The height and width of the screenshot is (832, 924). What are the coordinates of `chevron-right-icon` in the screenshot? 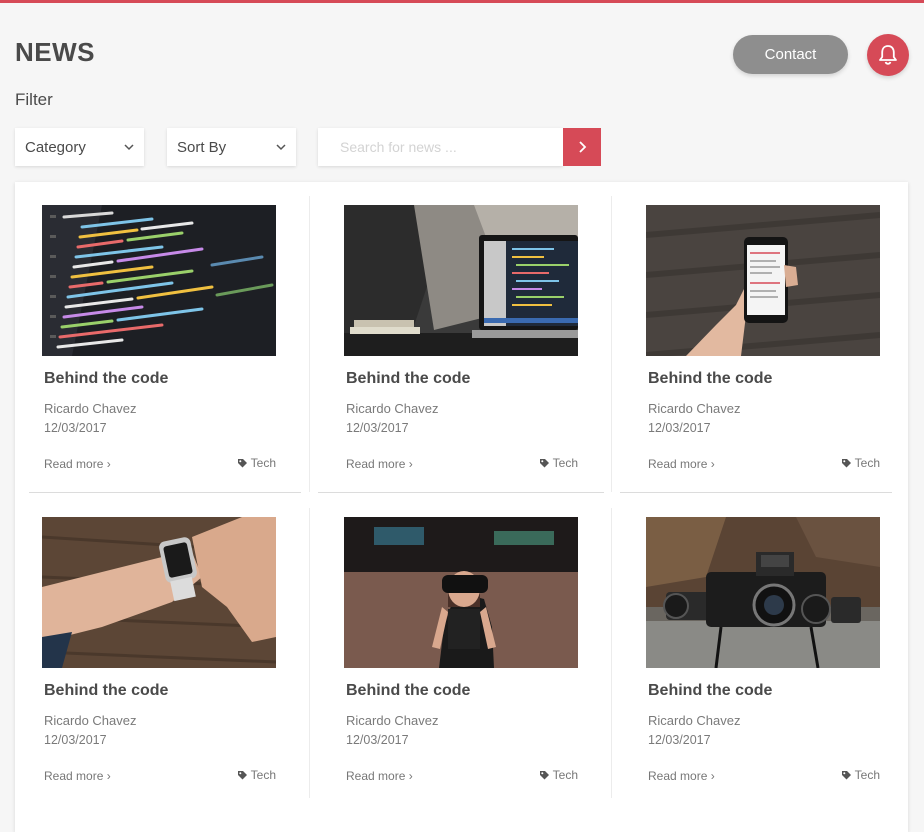 It's located at (582, 147).